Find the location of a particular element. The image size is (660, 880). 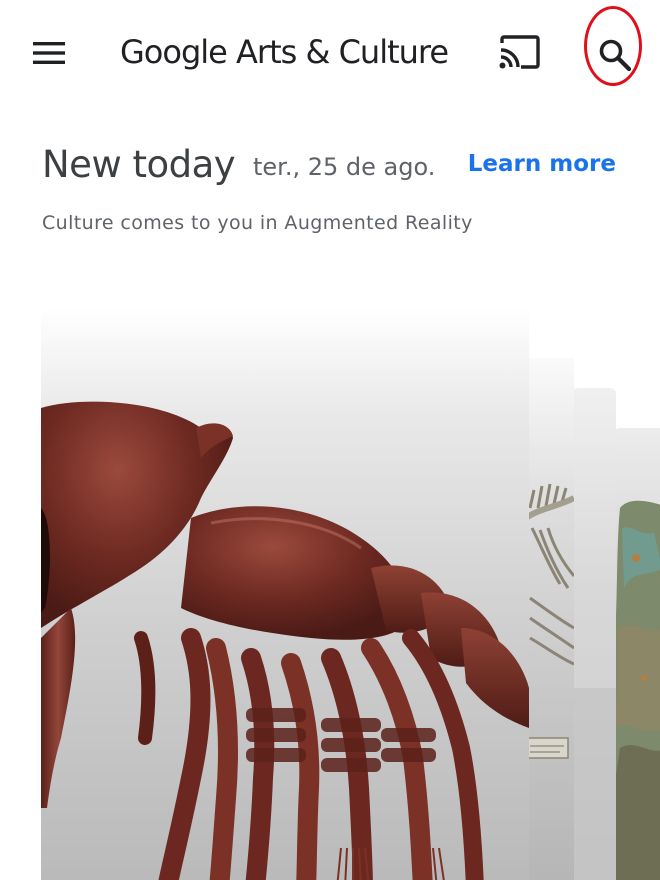

menu-icon is located at coordinates (49, 53).